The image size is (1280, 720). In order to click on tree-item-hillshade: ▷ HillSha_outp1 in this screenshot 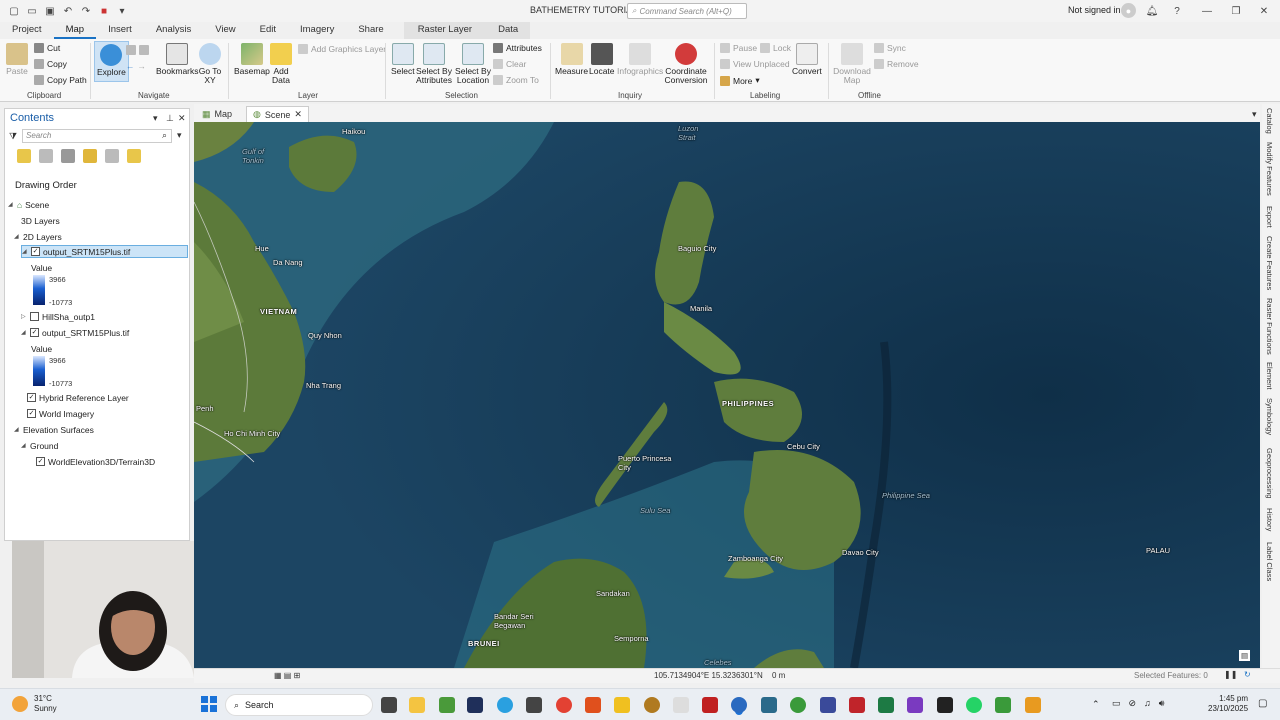, I will do `click(58, 316)`.